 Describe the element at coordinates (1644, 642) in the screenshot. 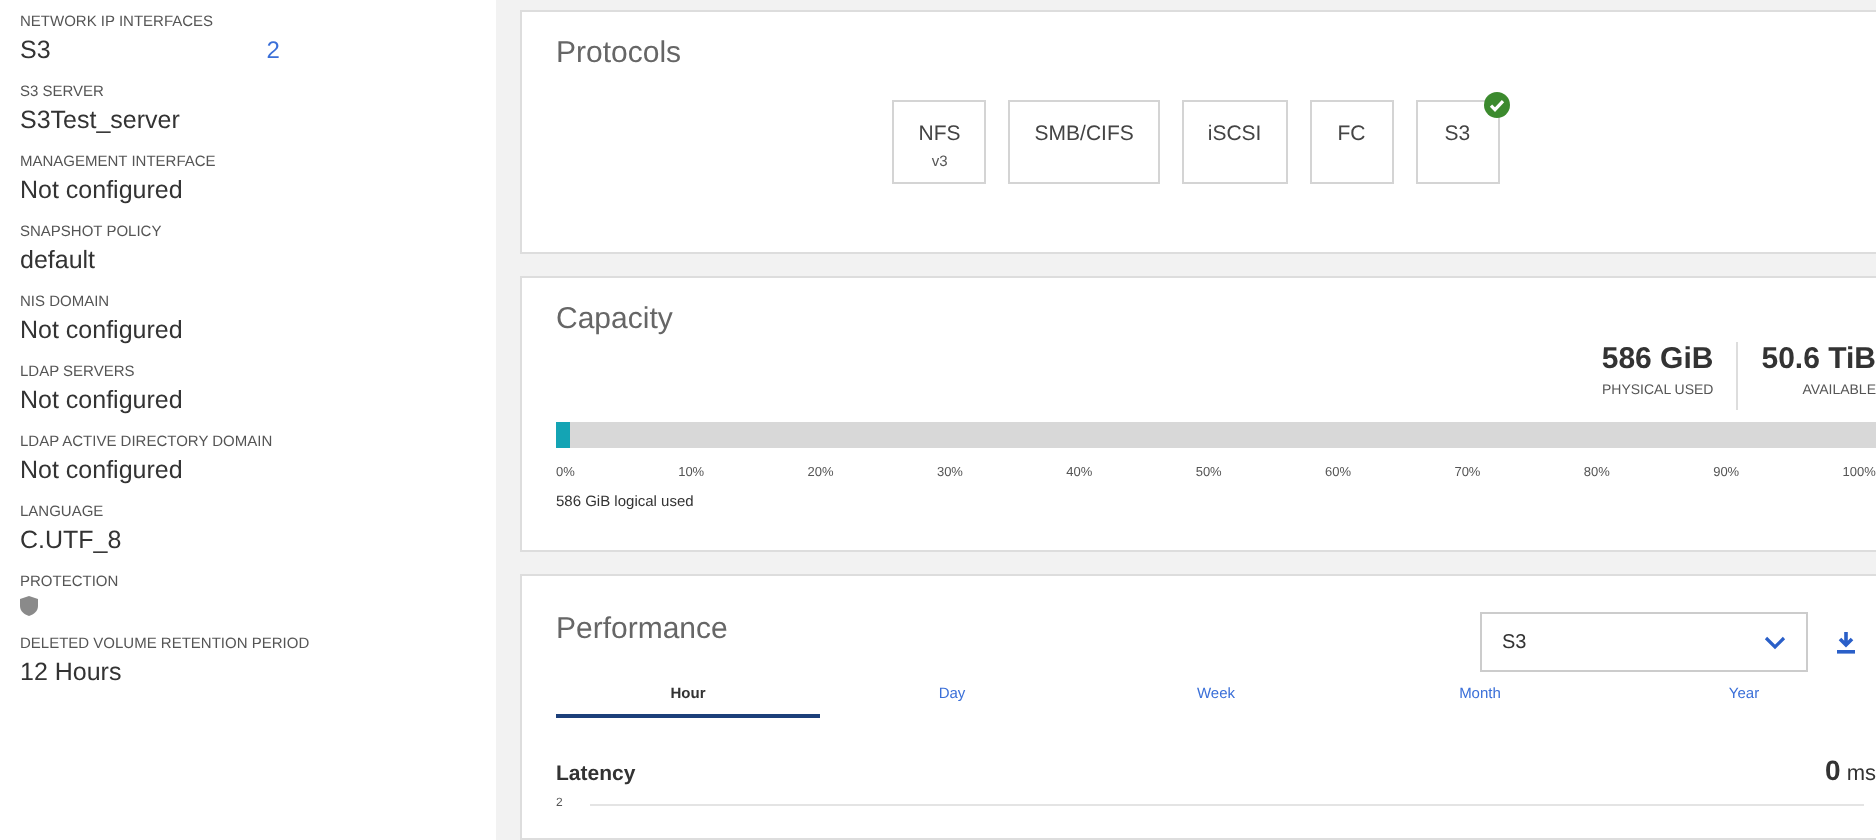

I see `volume-select: S3` at that location.